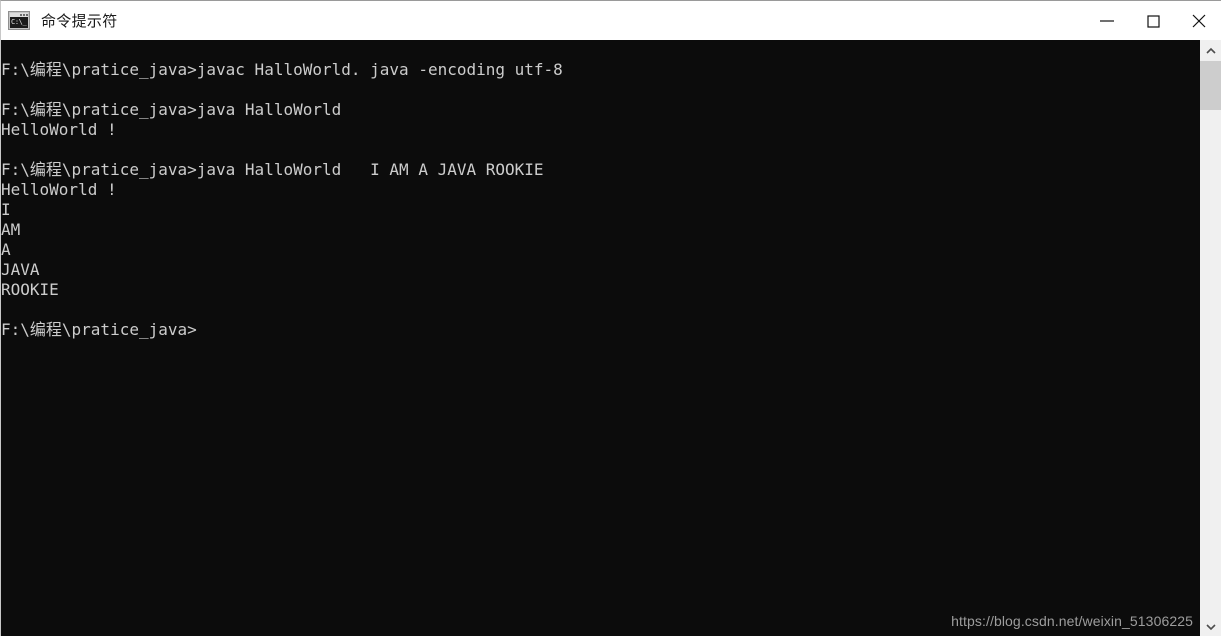  I want to click on close-button, so click(1198, 20).